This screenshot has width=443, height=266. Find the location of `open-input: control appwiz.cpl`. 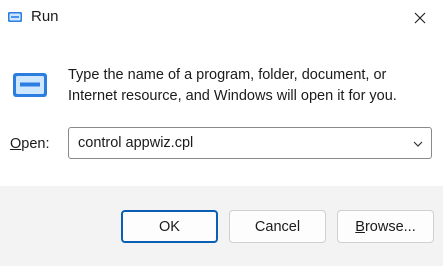

open-input: control appwiz.cpl is located at coordinates (135, 143).